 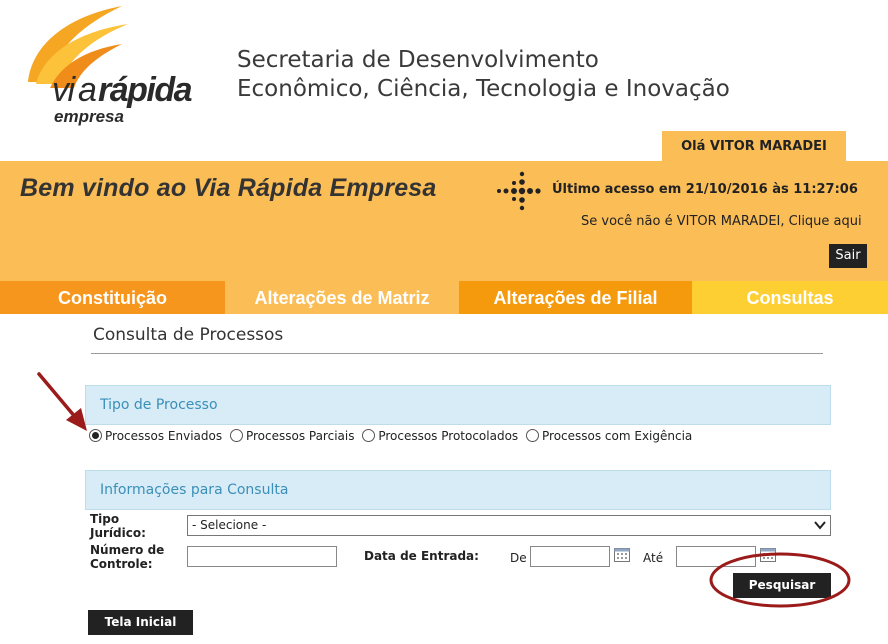 I want to click on nav-alteracoes-matriz: Alterações de Matriz, so click(x=342, y=297).